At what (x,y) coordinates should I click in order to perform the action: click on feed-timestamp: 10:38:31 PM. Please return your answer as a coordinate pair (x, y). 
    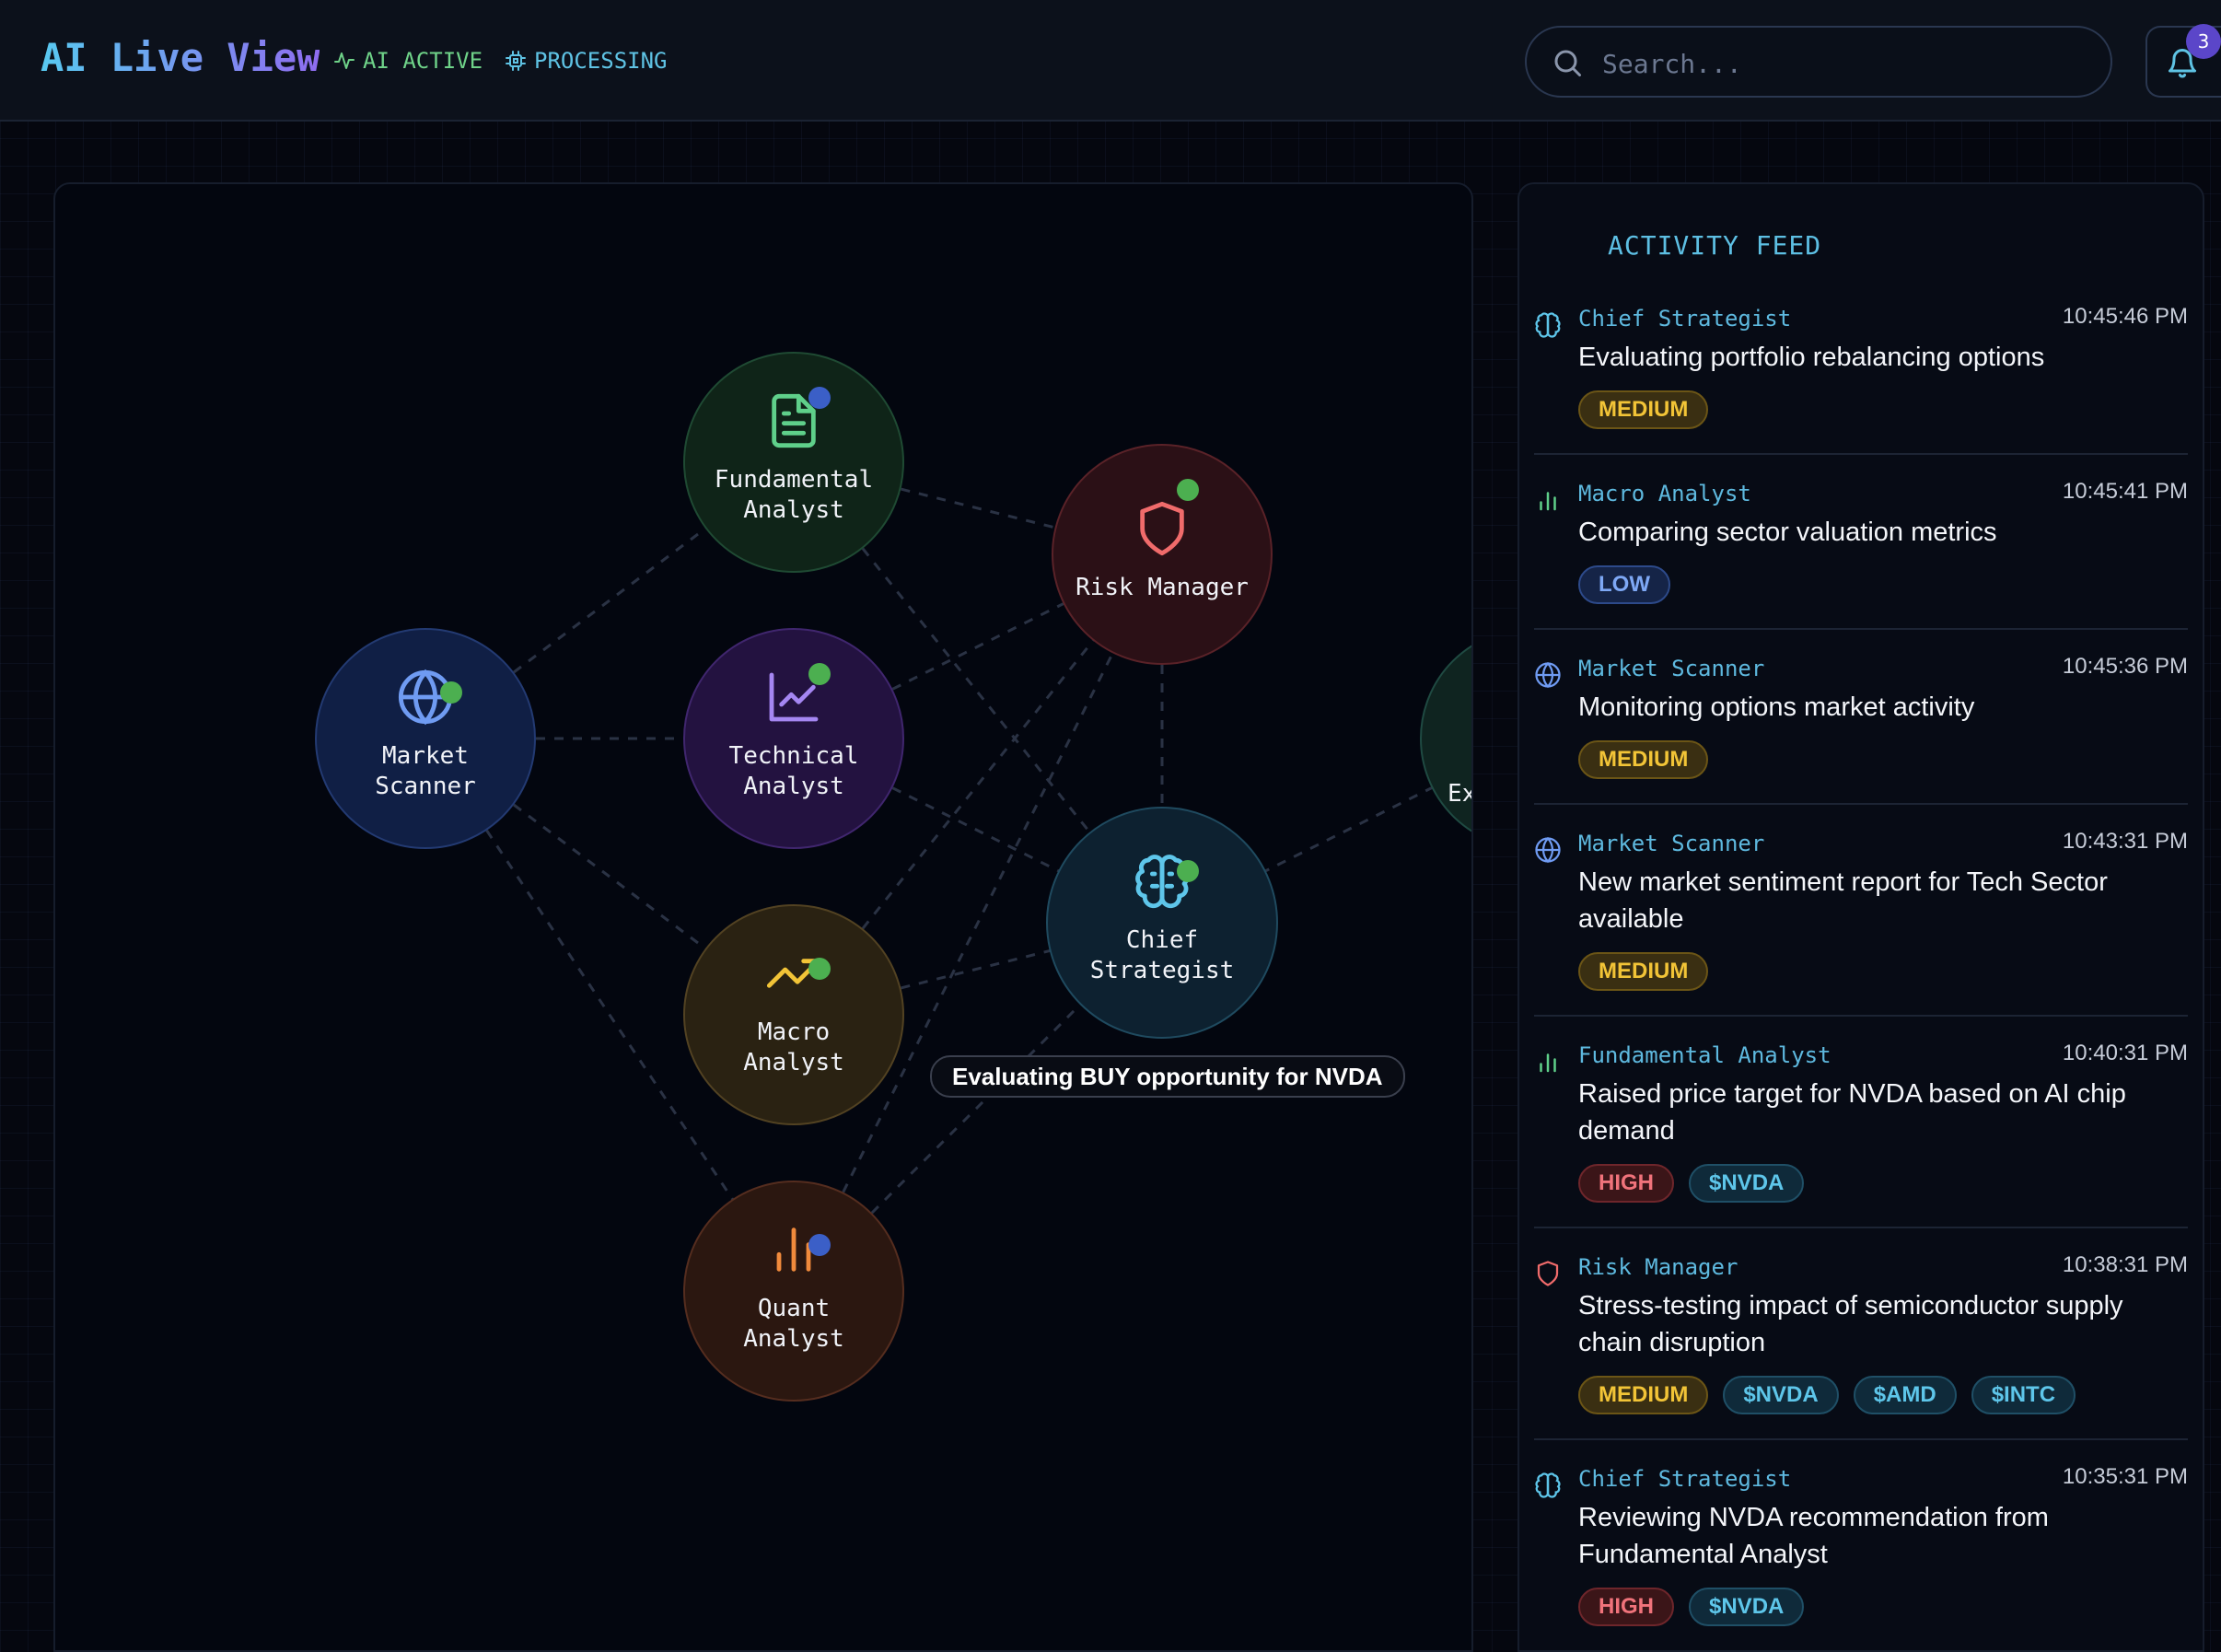
    Looking at the image, I should click on (2125, 1264).